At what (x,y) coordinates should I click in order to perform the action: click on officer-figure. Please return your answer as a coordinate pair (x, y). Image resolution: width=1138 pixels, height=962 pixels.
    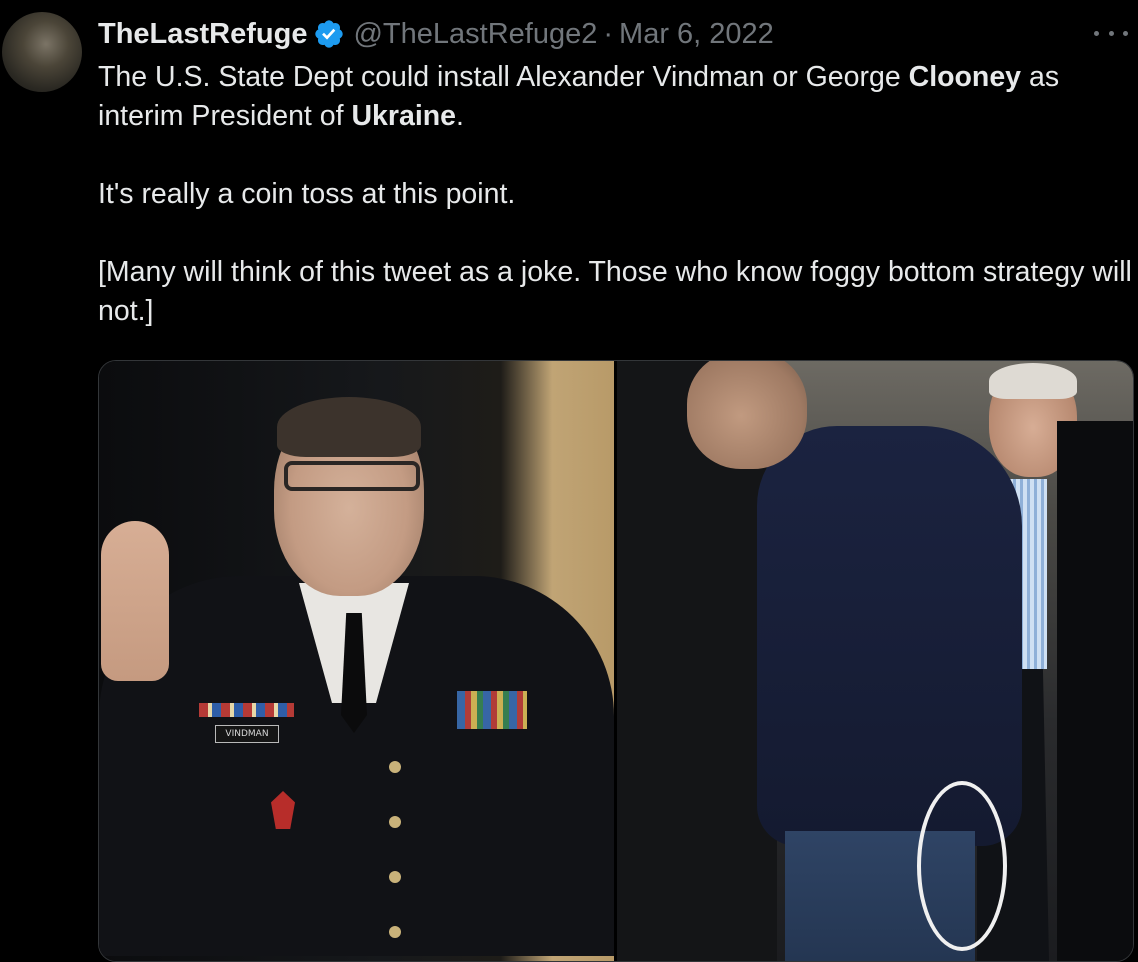
    Looking at the image, I should click on (1095, 691).